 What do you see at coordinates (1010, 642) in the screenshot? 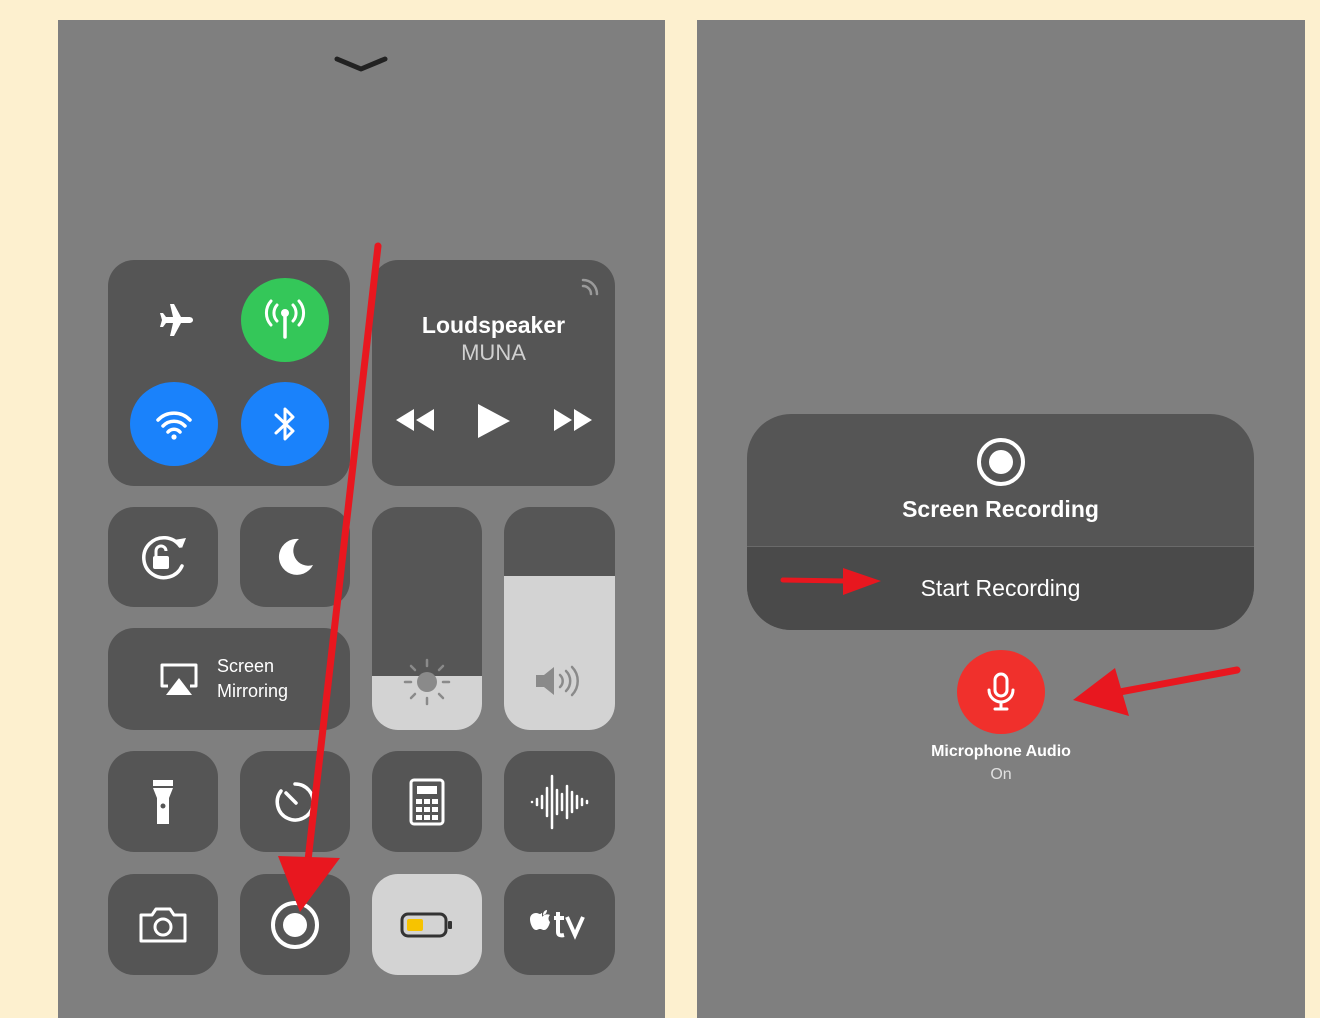
I see `annotation-arrows` at bounding box center [1010, 642].